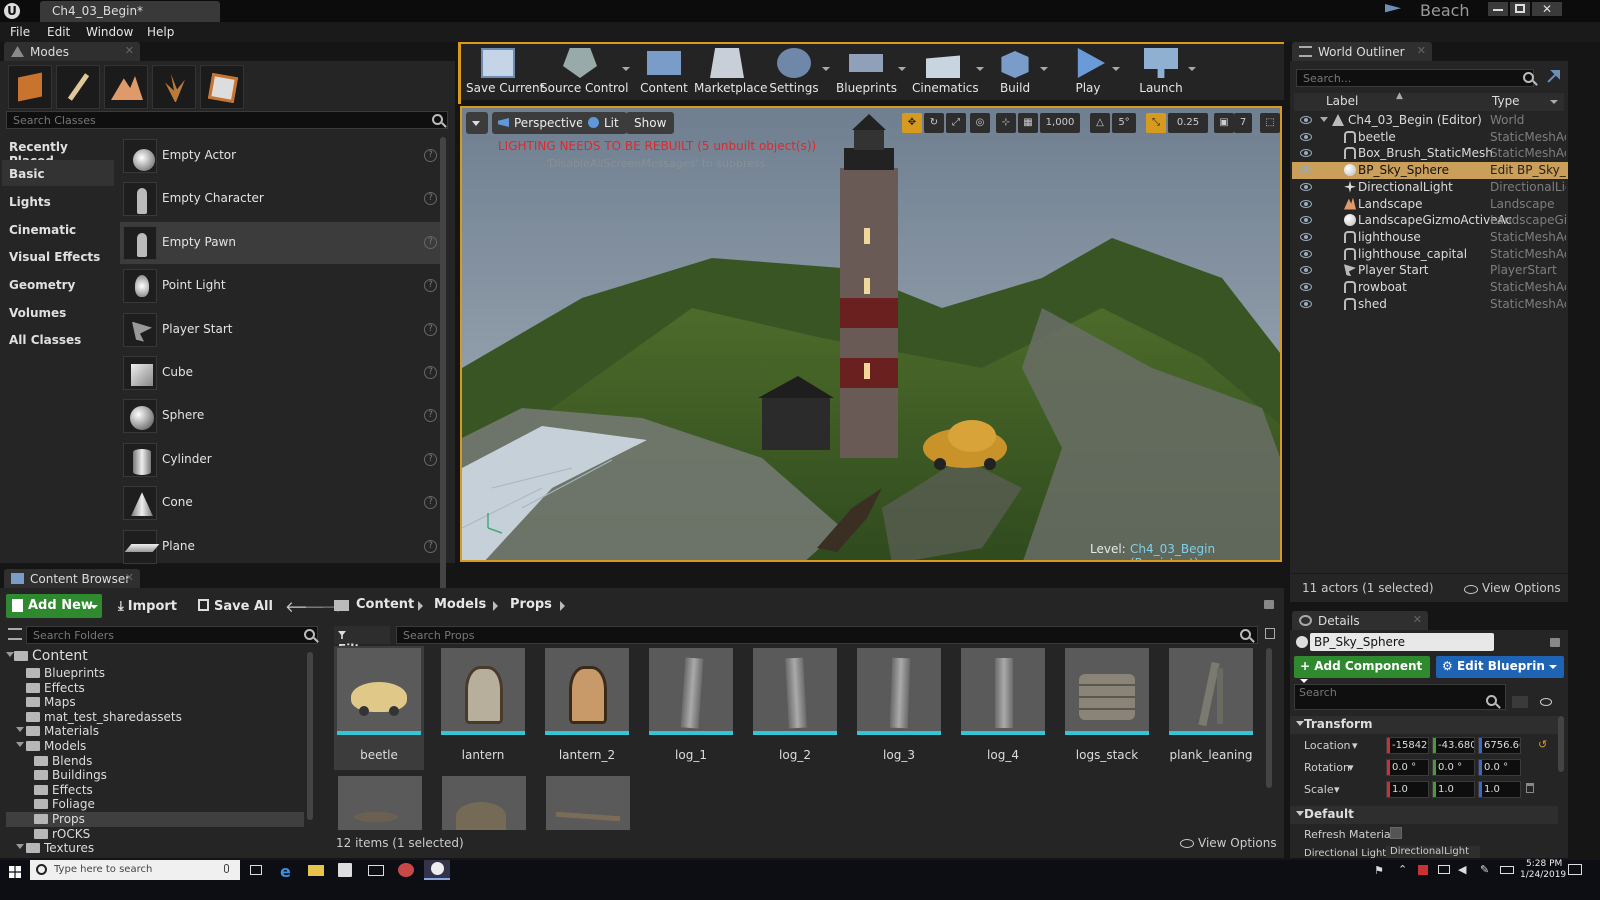 This screenshot has width=1600, height=900. I want to click on clock-time: 5:28 PM, so click(1544, 864).